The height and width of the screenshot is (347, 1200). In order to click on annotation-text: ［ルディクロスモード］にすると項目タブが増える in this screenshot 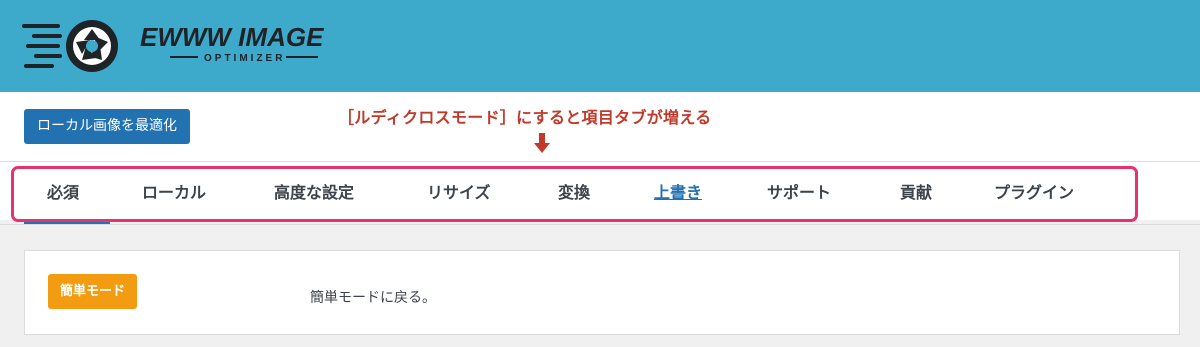, I will do `click(525, 117)`.